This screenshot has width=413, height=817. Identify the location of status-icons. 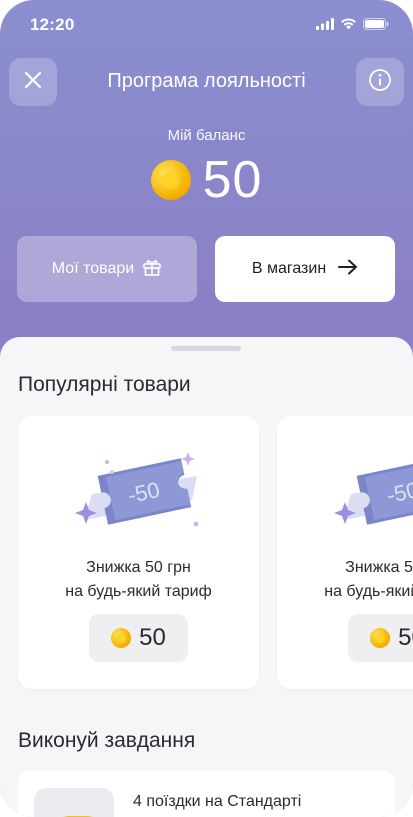
(352, 26).